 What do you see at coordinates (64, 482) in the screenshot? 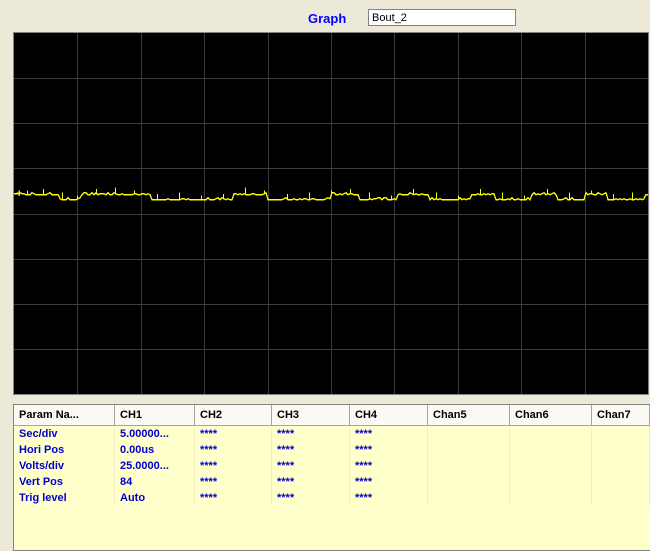
I see `cell-param-name: Vert Pos` at bounding box center [64, 482].